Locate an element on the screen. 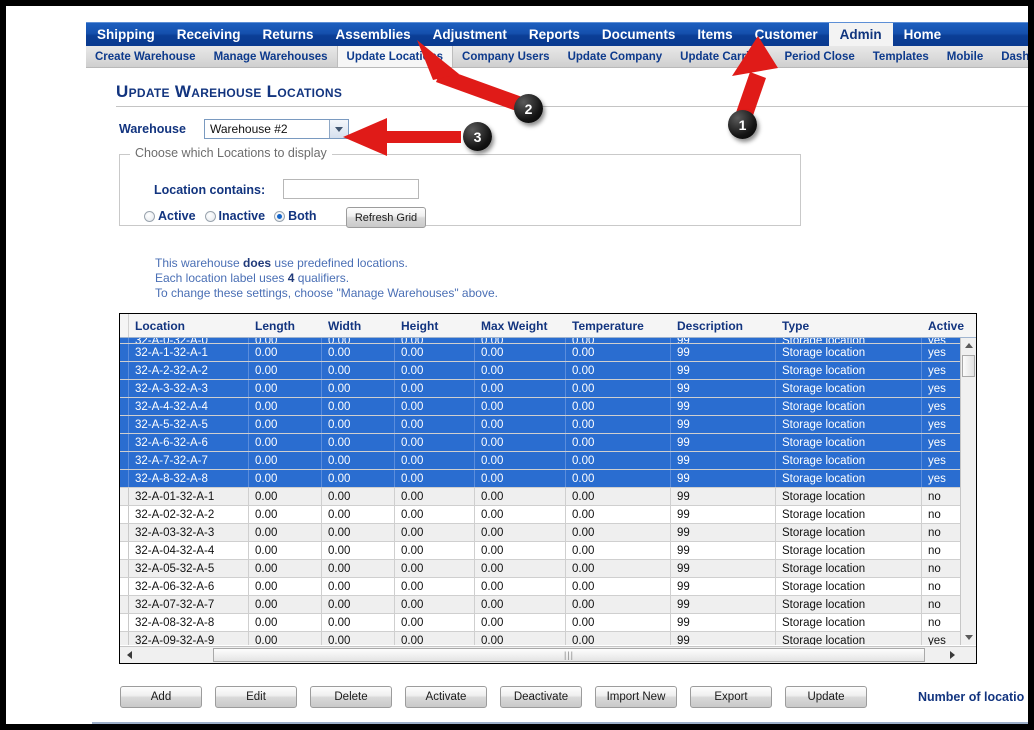  nav-item-home: Home is located at coordinates (923, 34).